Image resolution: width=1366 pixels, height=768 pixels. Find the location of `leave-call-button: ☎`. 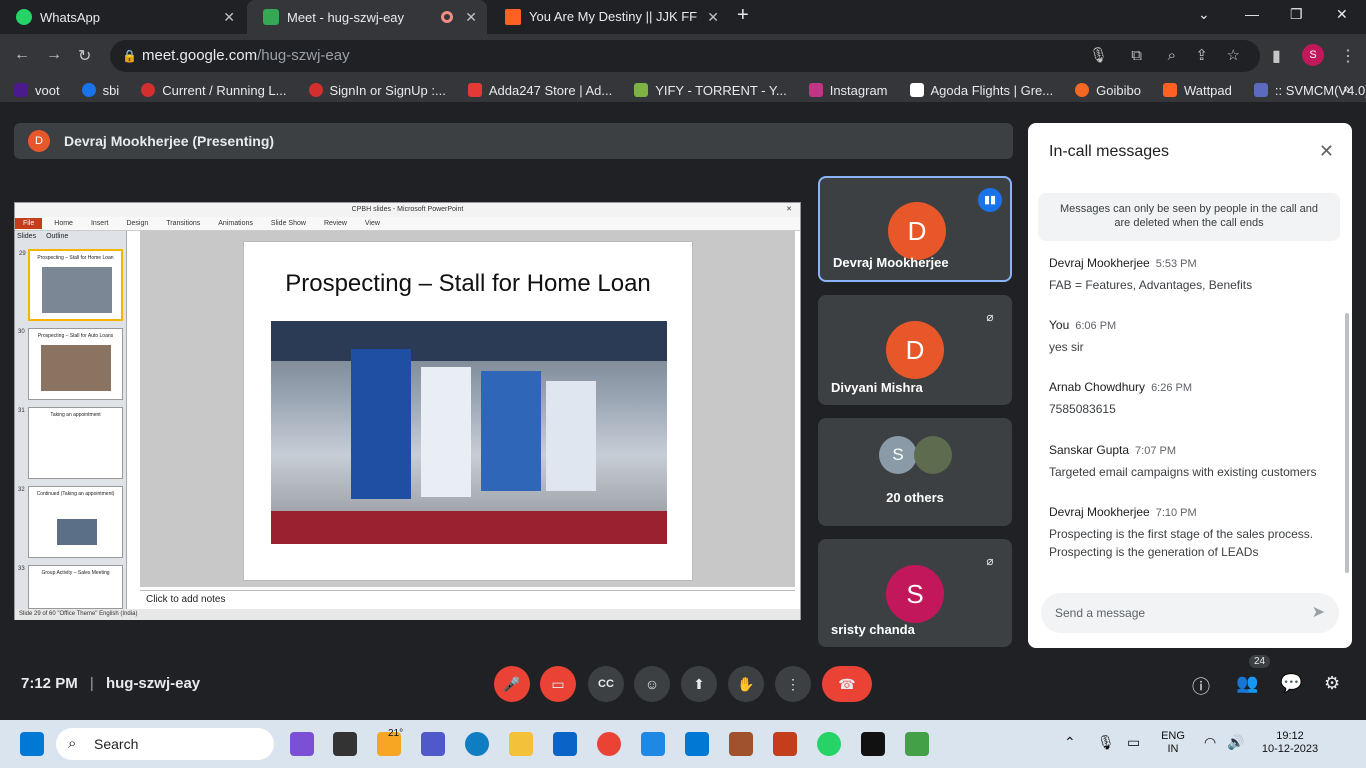

leave-call-button: ☎ is located at coordinates (847, 684).